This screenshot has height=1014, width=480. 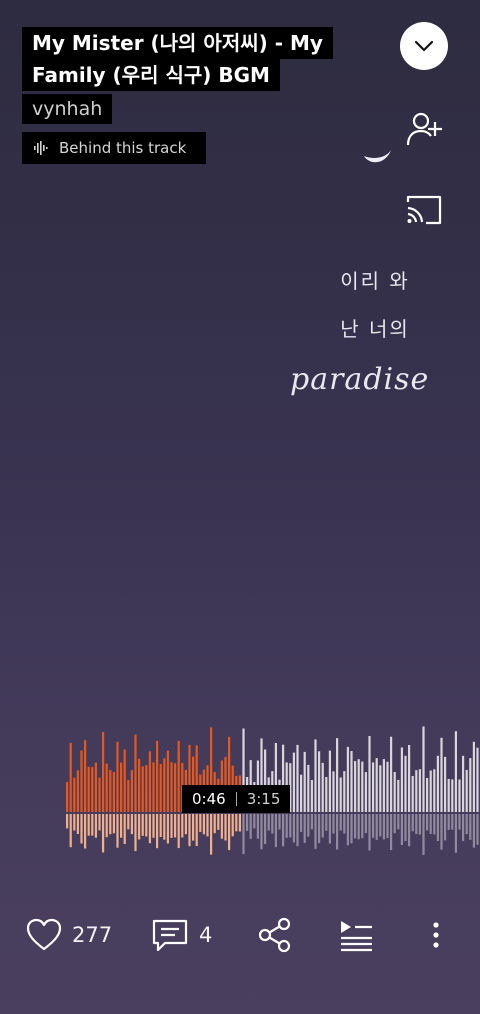 What do you see at coordinates (236, 799) in the screenshot?
I see `time-separator` at bounding box center [236, 799].